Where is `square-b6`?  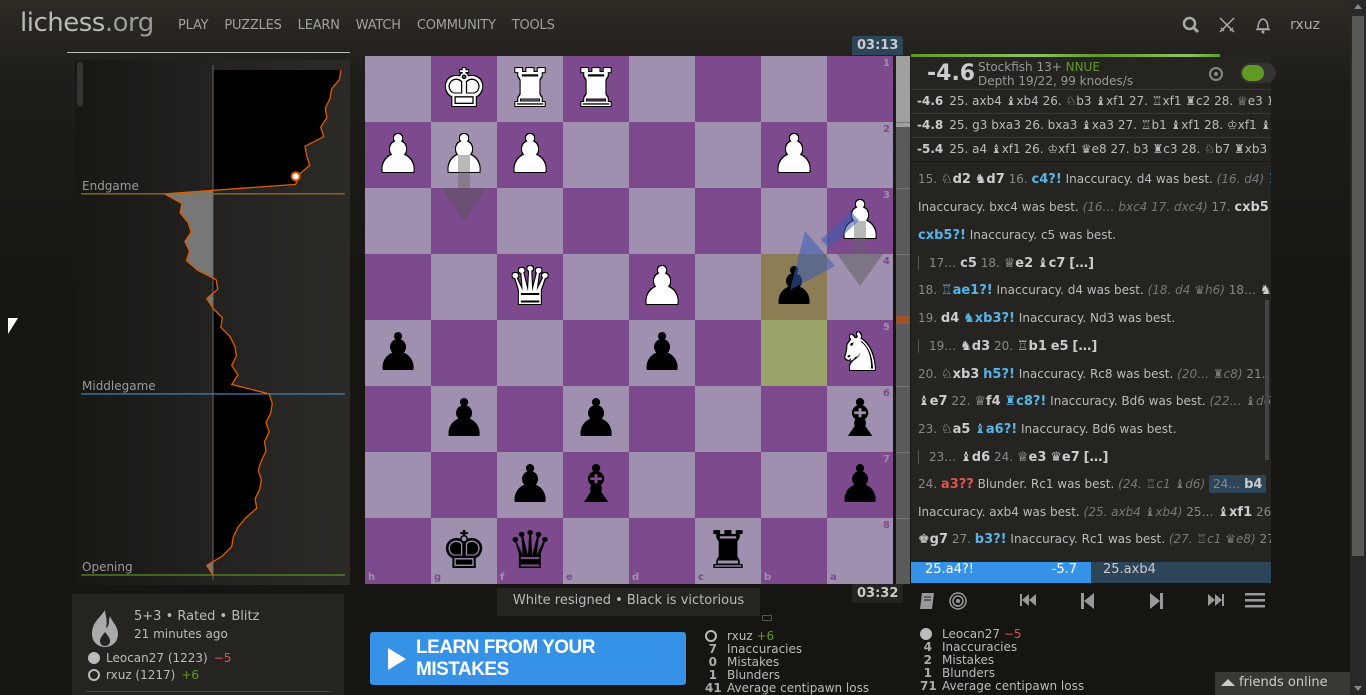
square-b6 is located at coordinates (794, 419).